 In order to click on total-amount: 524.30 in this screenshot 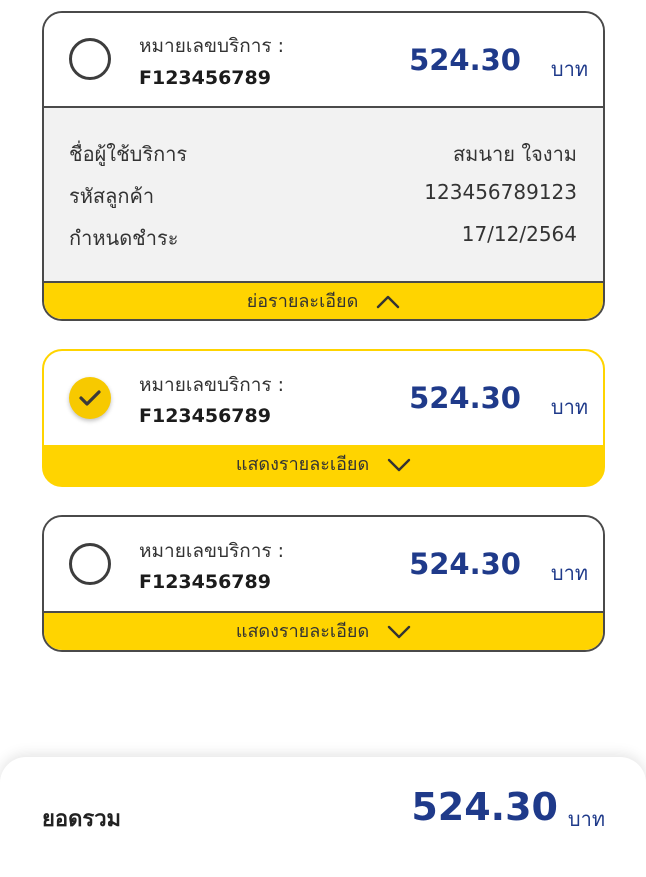, I will do `click(484, 807)`.